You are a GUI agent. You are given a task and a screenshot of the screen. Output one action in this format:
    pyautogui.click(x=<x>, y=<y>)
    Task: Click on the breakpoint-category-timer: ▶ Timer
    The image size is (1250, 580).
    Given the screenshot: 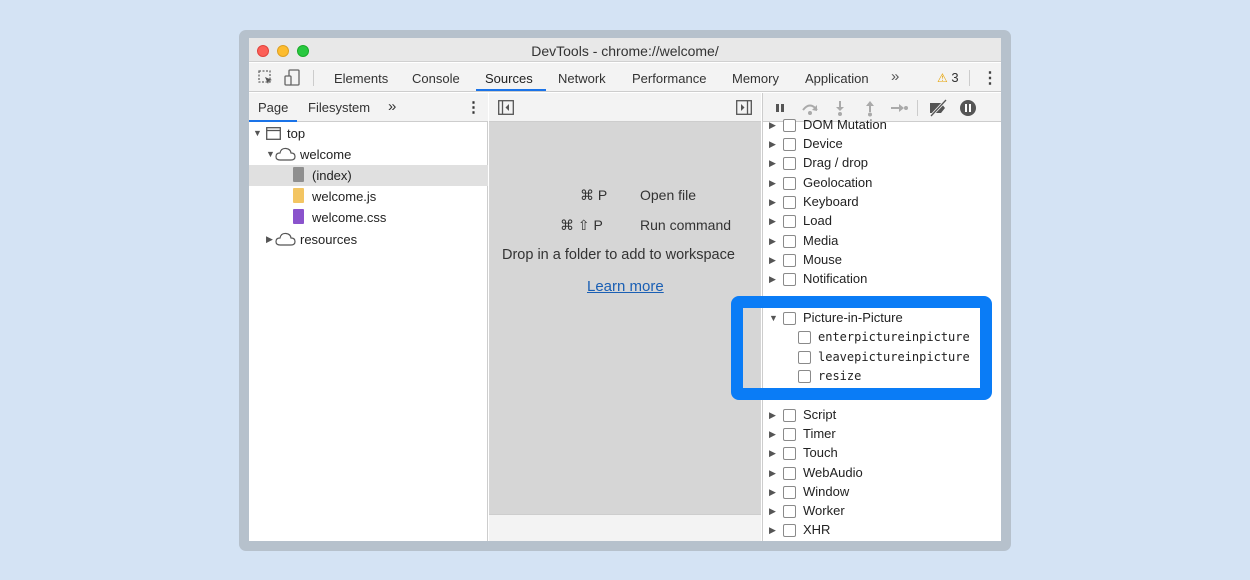 What is the action you would take?
    pyautogui.click(x=882, y=434)
    